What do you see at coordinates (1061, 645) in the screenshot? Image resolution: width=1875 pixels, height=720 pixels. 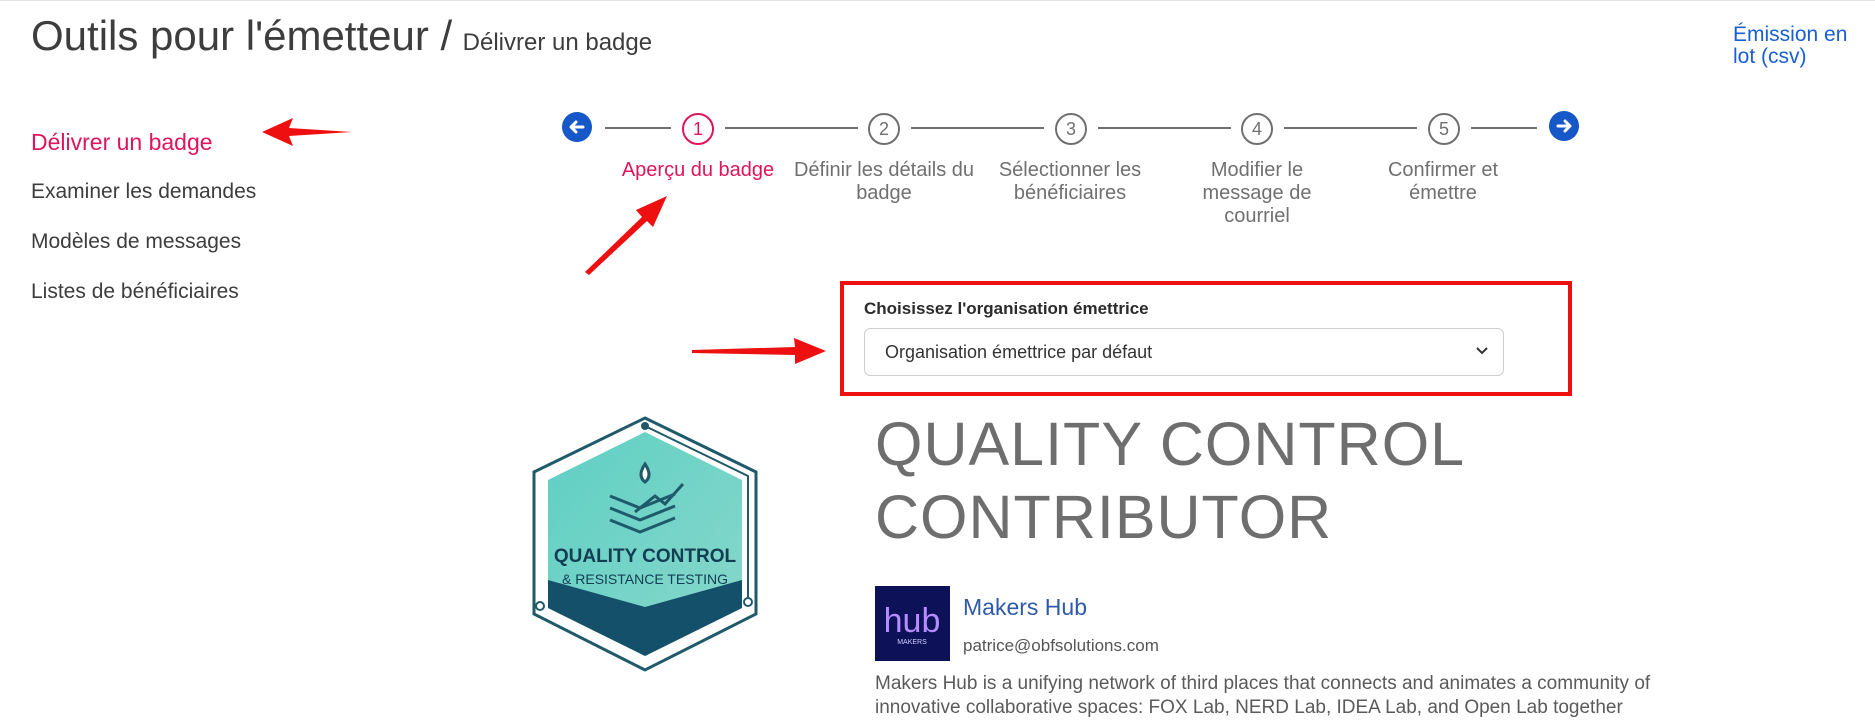 I see `issuer-email: patrice@obfsolutions.com` at bounding box center [1061, 645].